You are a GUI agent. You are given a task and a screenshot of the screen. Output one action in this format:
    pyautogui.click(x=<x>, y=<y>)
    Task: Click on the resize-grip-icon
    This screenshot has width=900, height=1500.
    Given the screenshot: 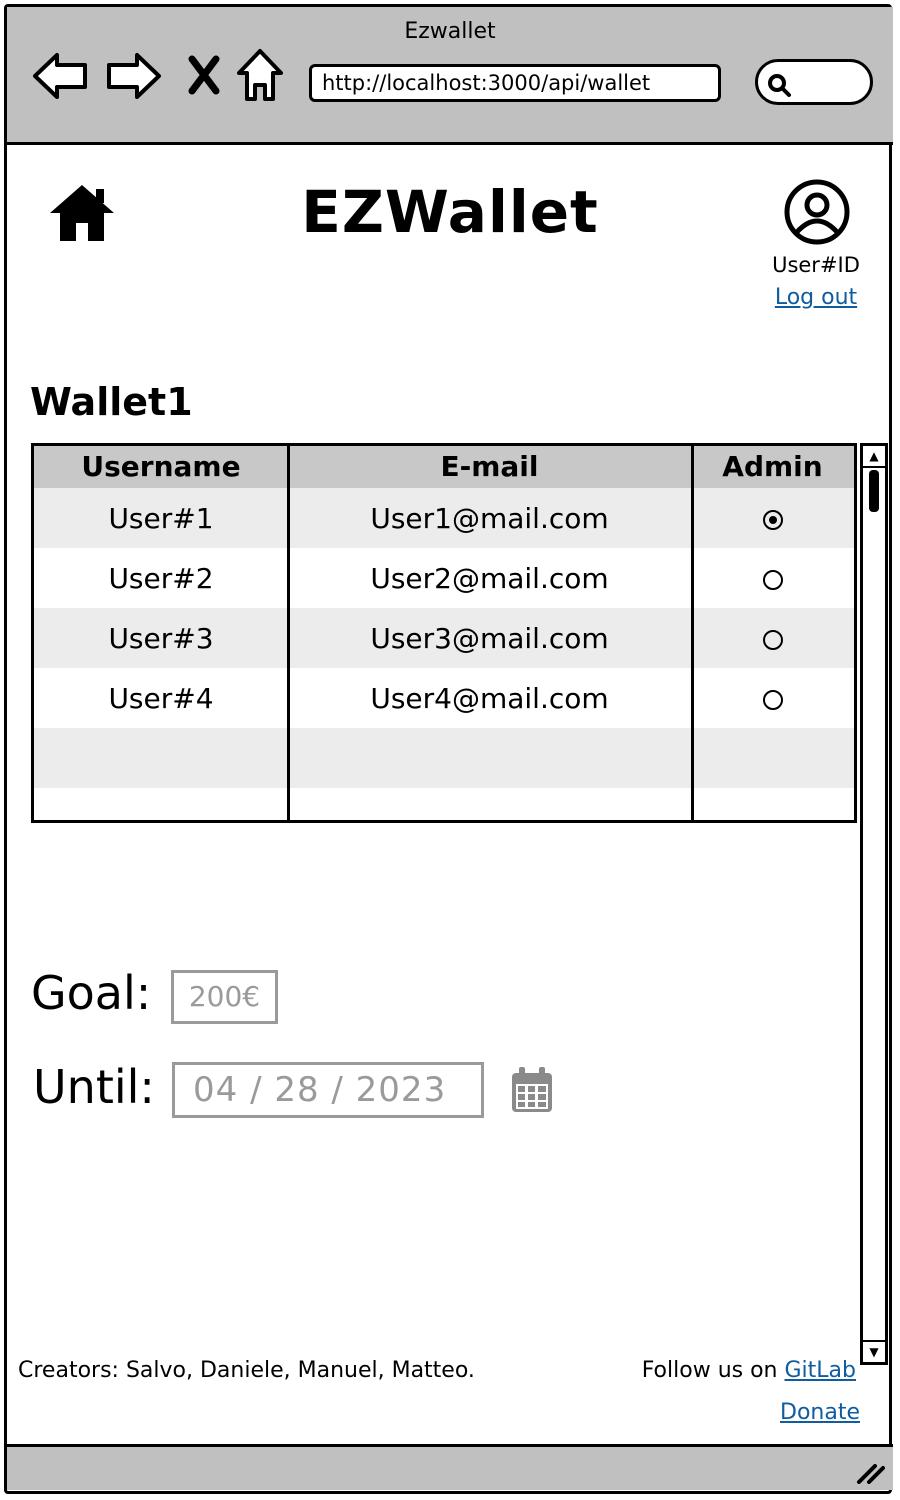 What is the action you would take?
    pyautogui.click(x=870, y=1471)
    